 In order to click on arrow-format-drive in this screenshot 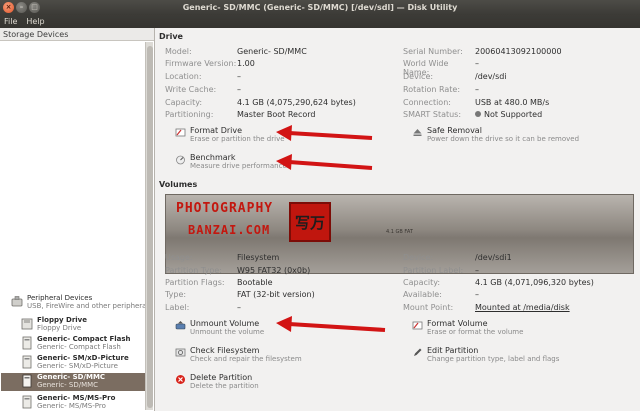, I will do `click(324, 133)`.